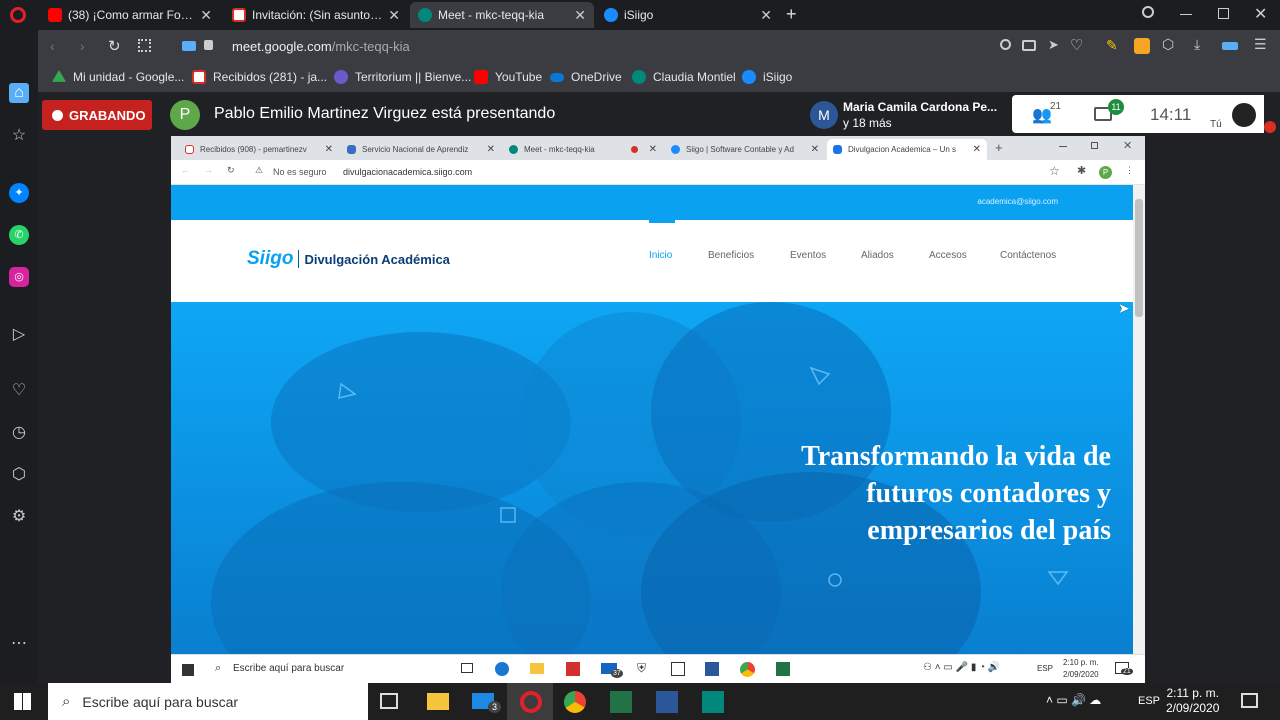  What do you see at coordinates (583, 149) in the screenshot?
I see `inner-tab: Meet - mkc-teqq-kia ✕` at bounding box center [583, 149].